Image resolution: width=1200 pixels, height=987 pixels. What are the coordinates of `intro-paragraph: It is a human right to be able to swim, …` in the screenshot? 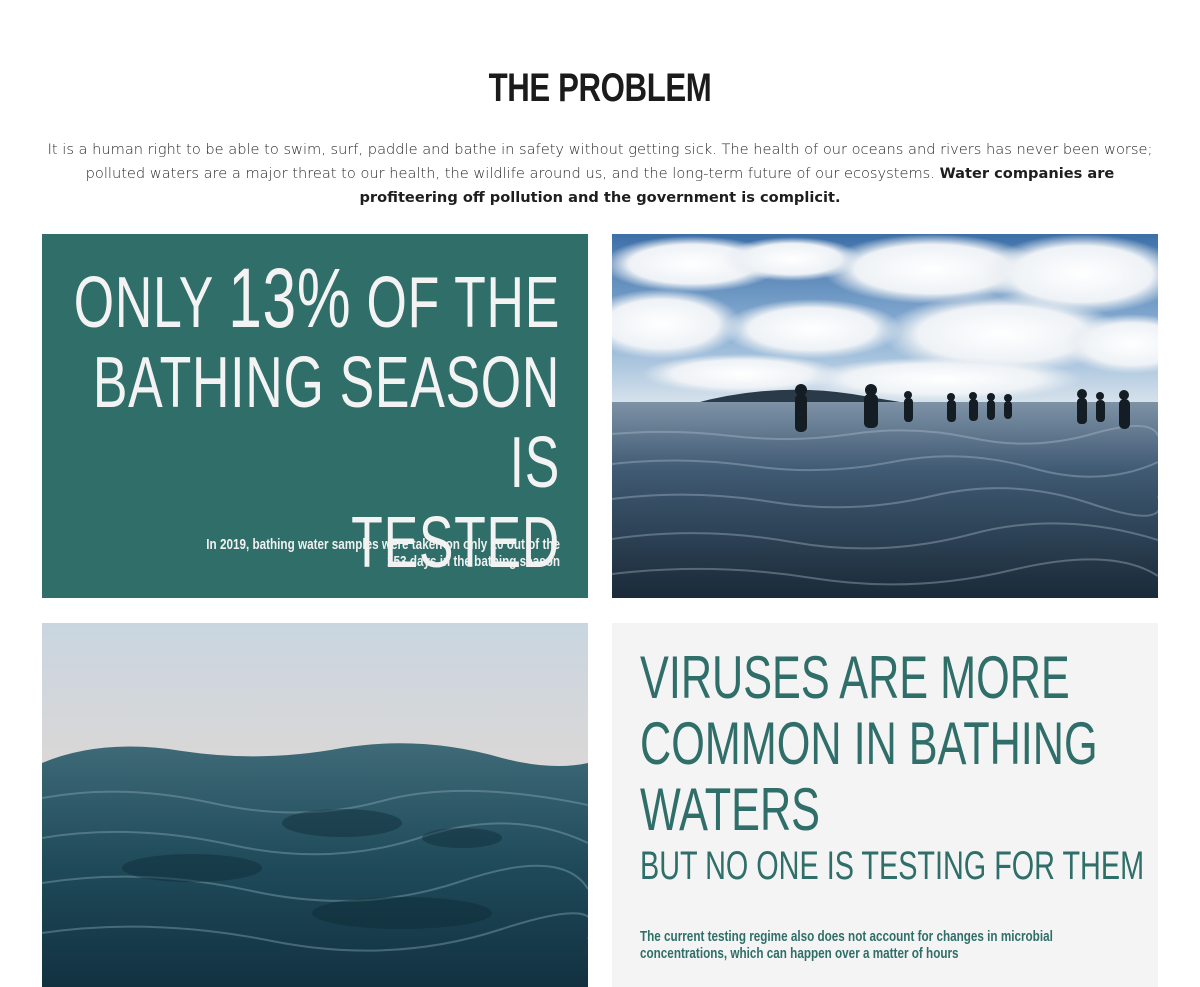 It's located at (600, 174).